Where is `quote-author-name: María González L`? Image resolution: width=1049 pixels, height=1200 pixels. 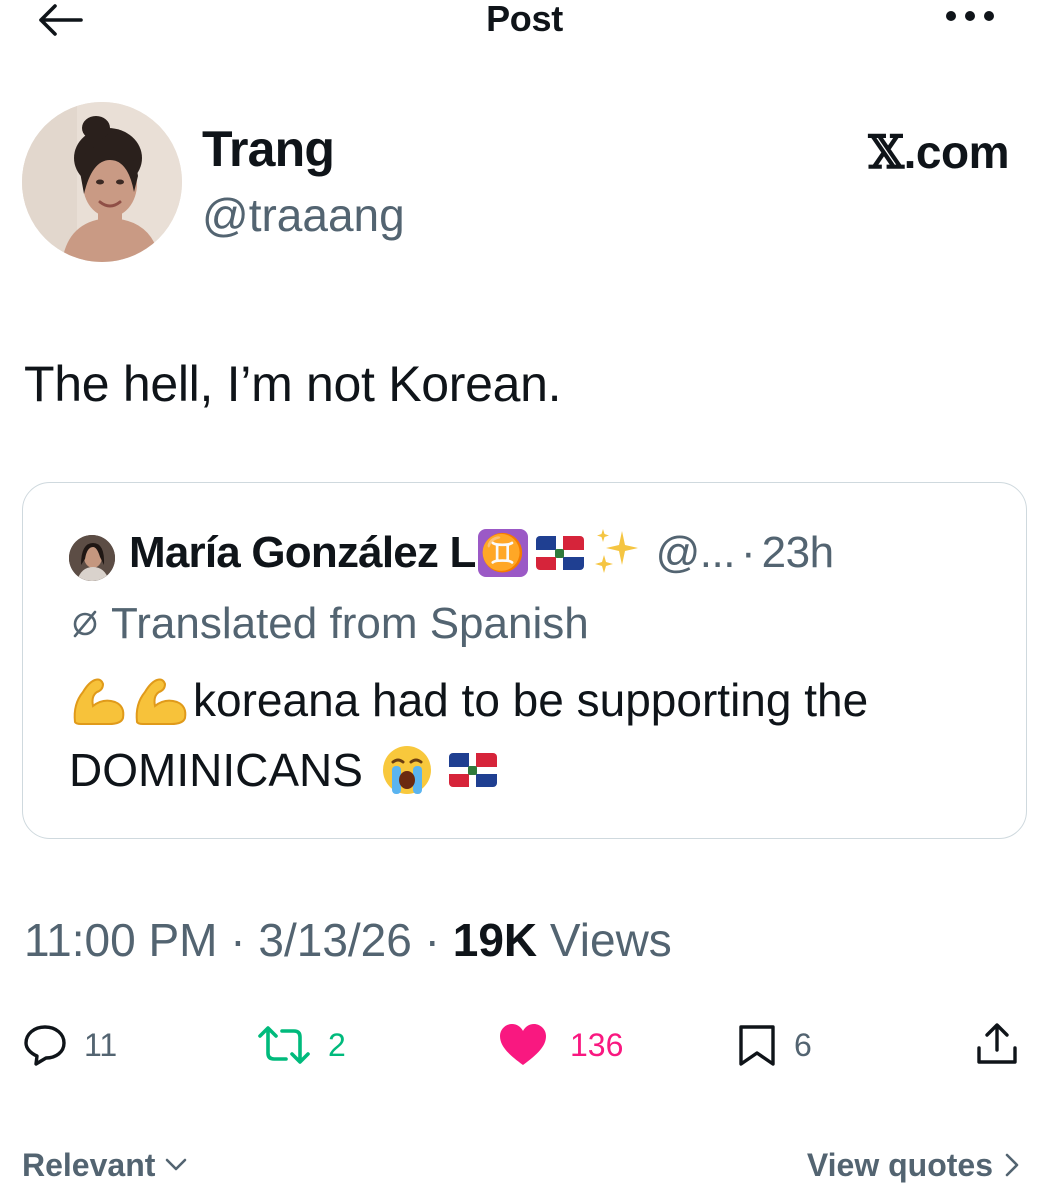
quote-author-name: María González L is located at coordinates (302, 553).